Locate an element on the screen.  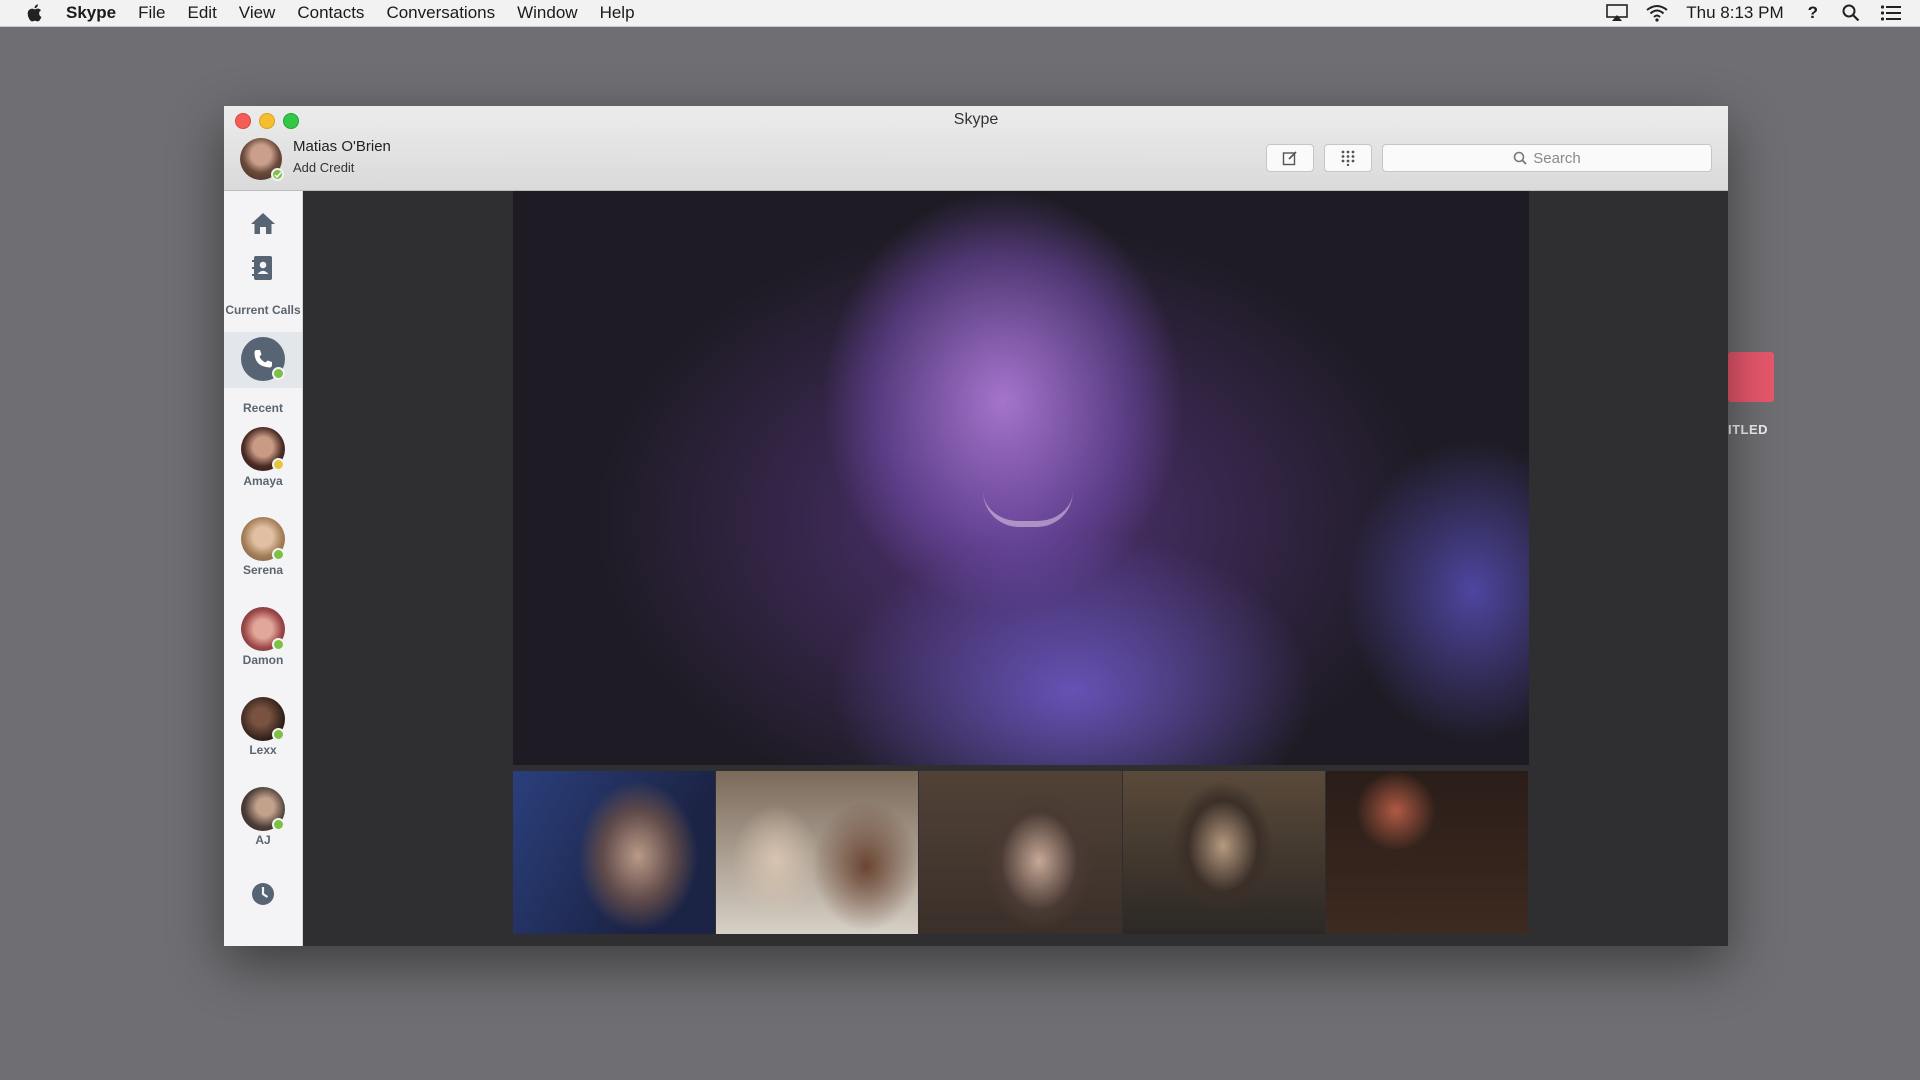
menubar-clock: Thu 8:13 PM is located at coordinates (1734, 13).